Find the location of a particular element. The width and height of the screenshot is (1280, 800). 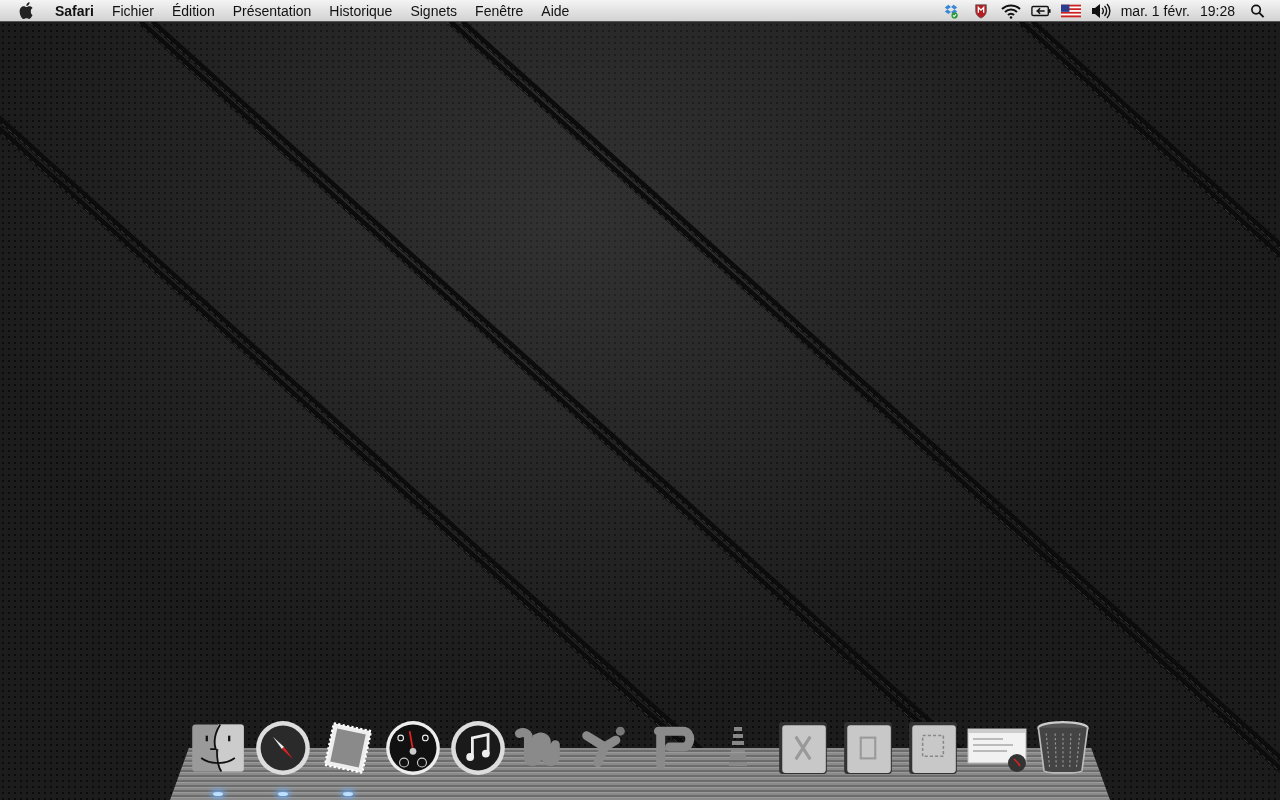

app-menu: Safari is located at coordinates (74, 10).